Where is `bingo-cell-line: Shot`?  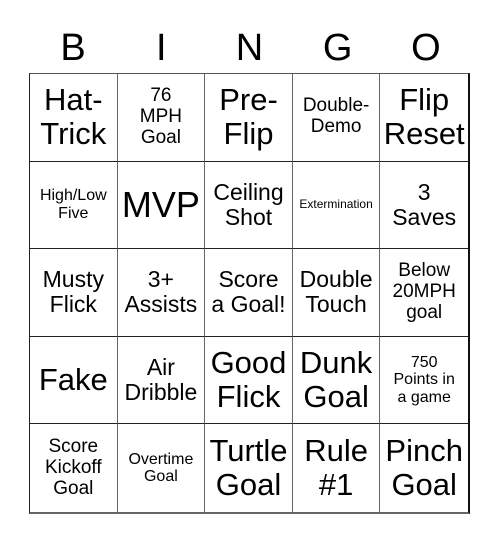
bingo-cell-line: Shot is located at coordinates (248, 216).